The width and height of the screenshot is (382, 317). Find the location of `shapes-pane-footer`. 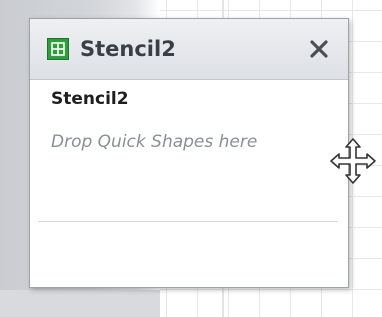

shapes-pane-footer is located at coordinates (80, 303).